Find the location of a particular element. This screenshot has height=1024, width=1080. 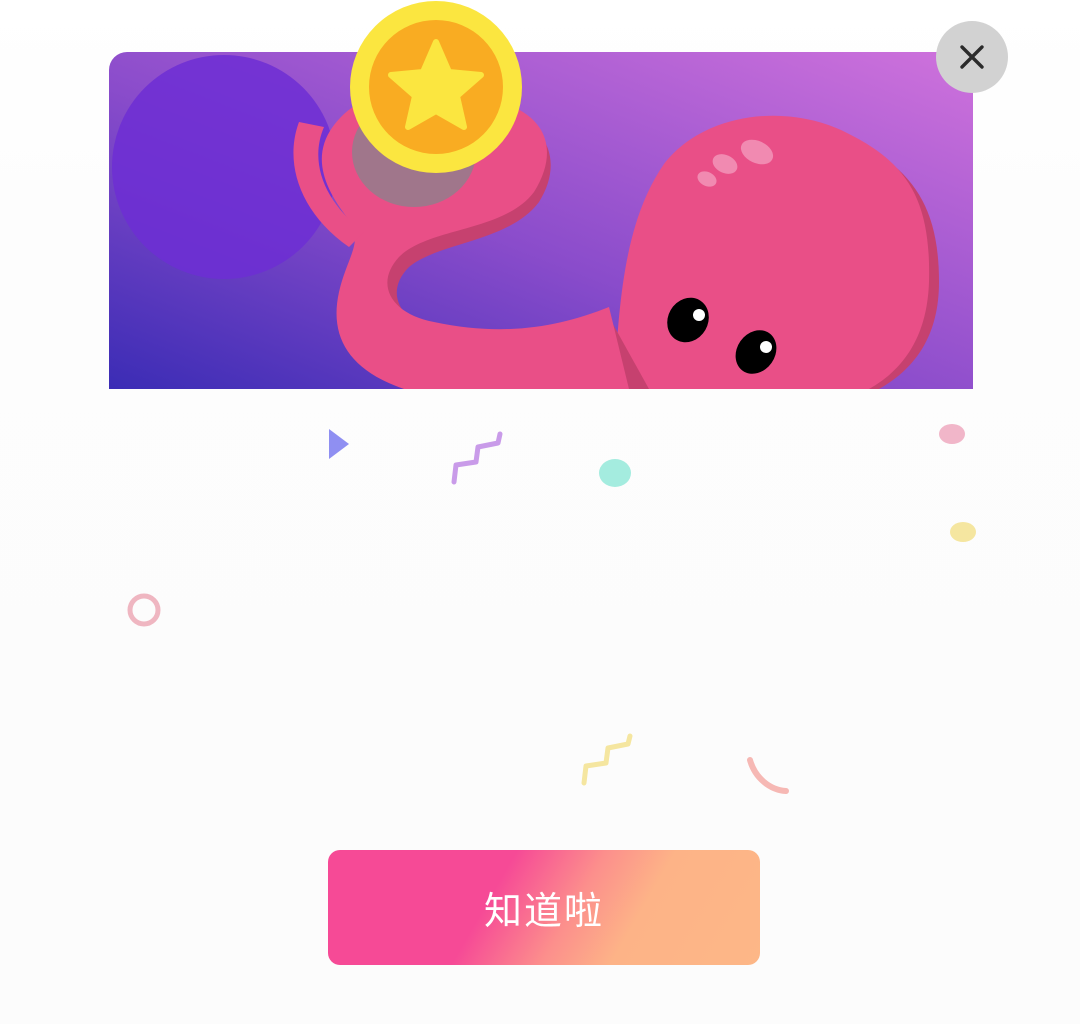

got-it-button: 知道啦 is located at coordinates (544, 907).